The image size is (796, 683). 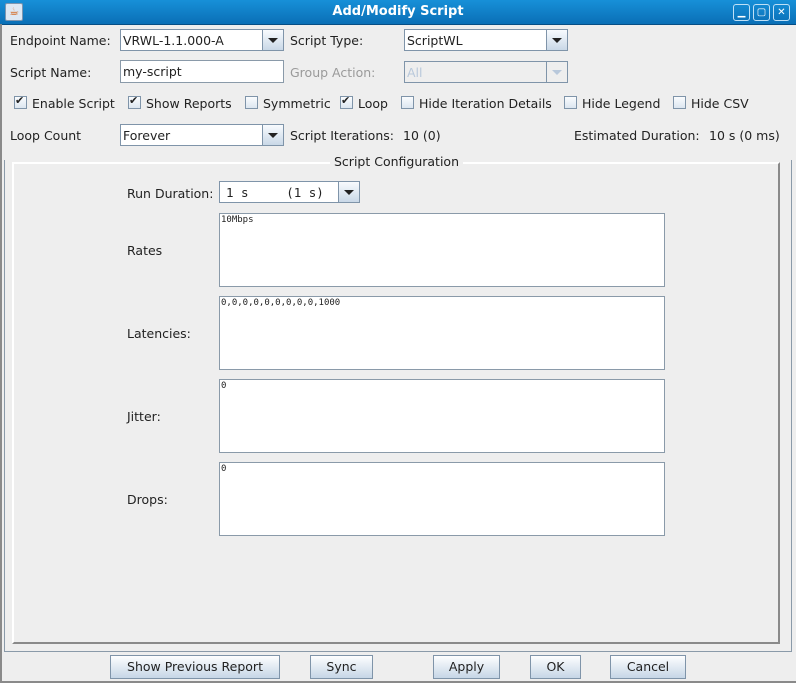 What do you see at coordinates (202, 135) in the screenshot?
I see `loop-count-select: Forever` at bounding box center [202, 135].